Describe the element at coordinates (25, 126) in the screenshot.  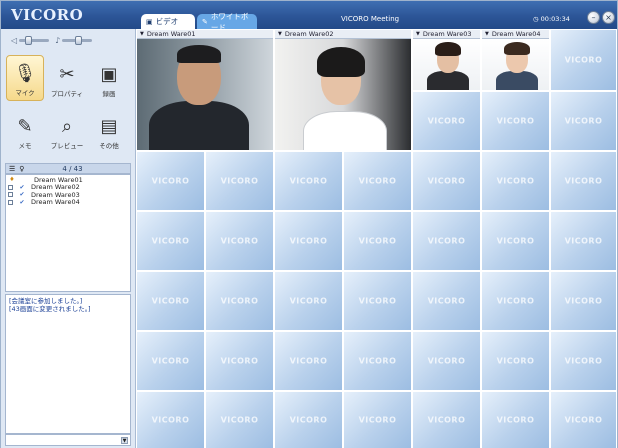
I see `memo-icon: ✎` at that location.